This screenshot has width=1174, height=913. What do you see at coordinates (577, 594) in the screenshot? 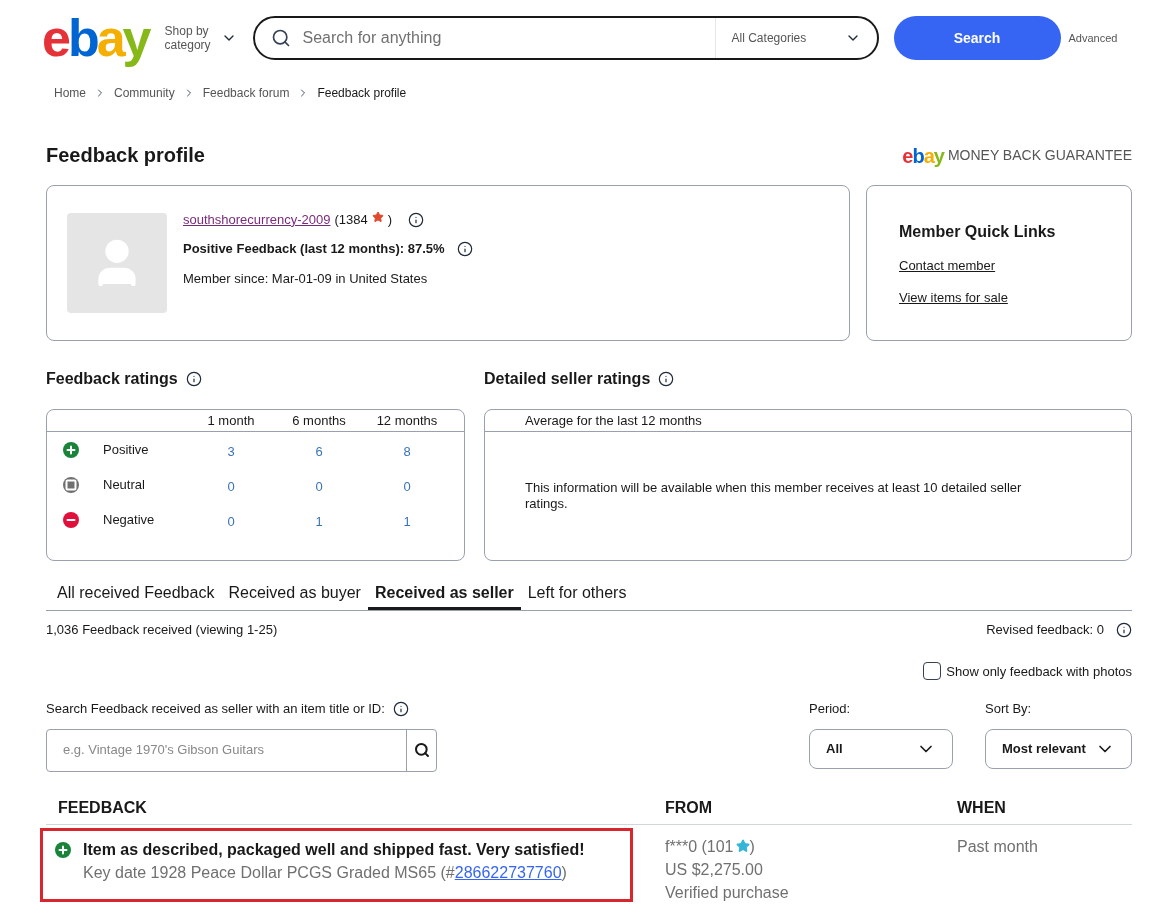
I see `feedback-tab: Left for others` at bounding box center [577, 594].